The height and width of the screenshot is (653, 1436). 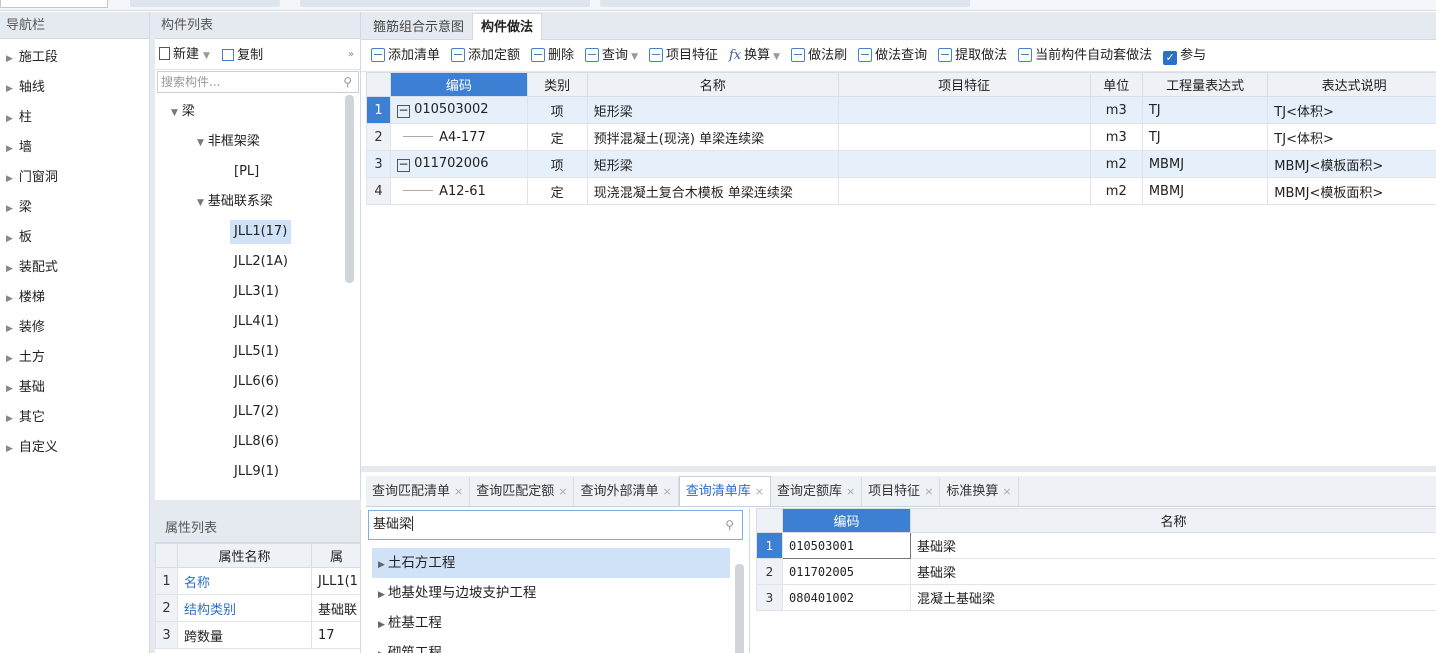 What do you see at coordinates (1173, 520) in the screenshot?
I see `results-header-name: 名称` at bounding box center [1173, 520].